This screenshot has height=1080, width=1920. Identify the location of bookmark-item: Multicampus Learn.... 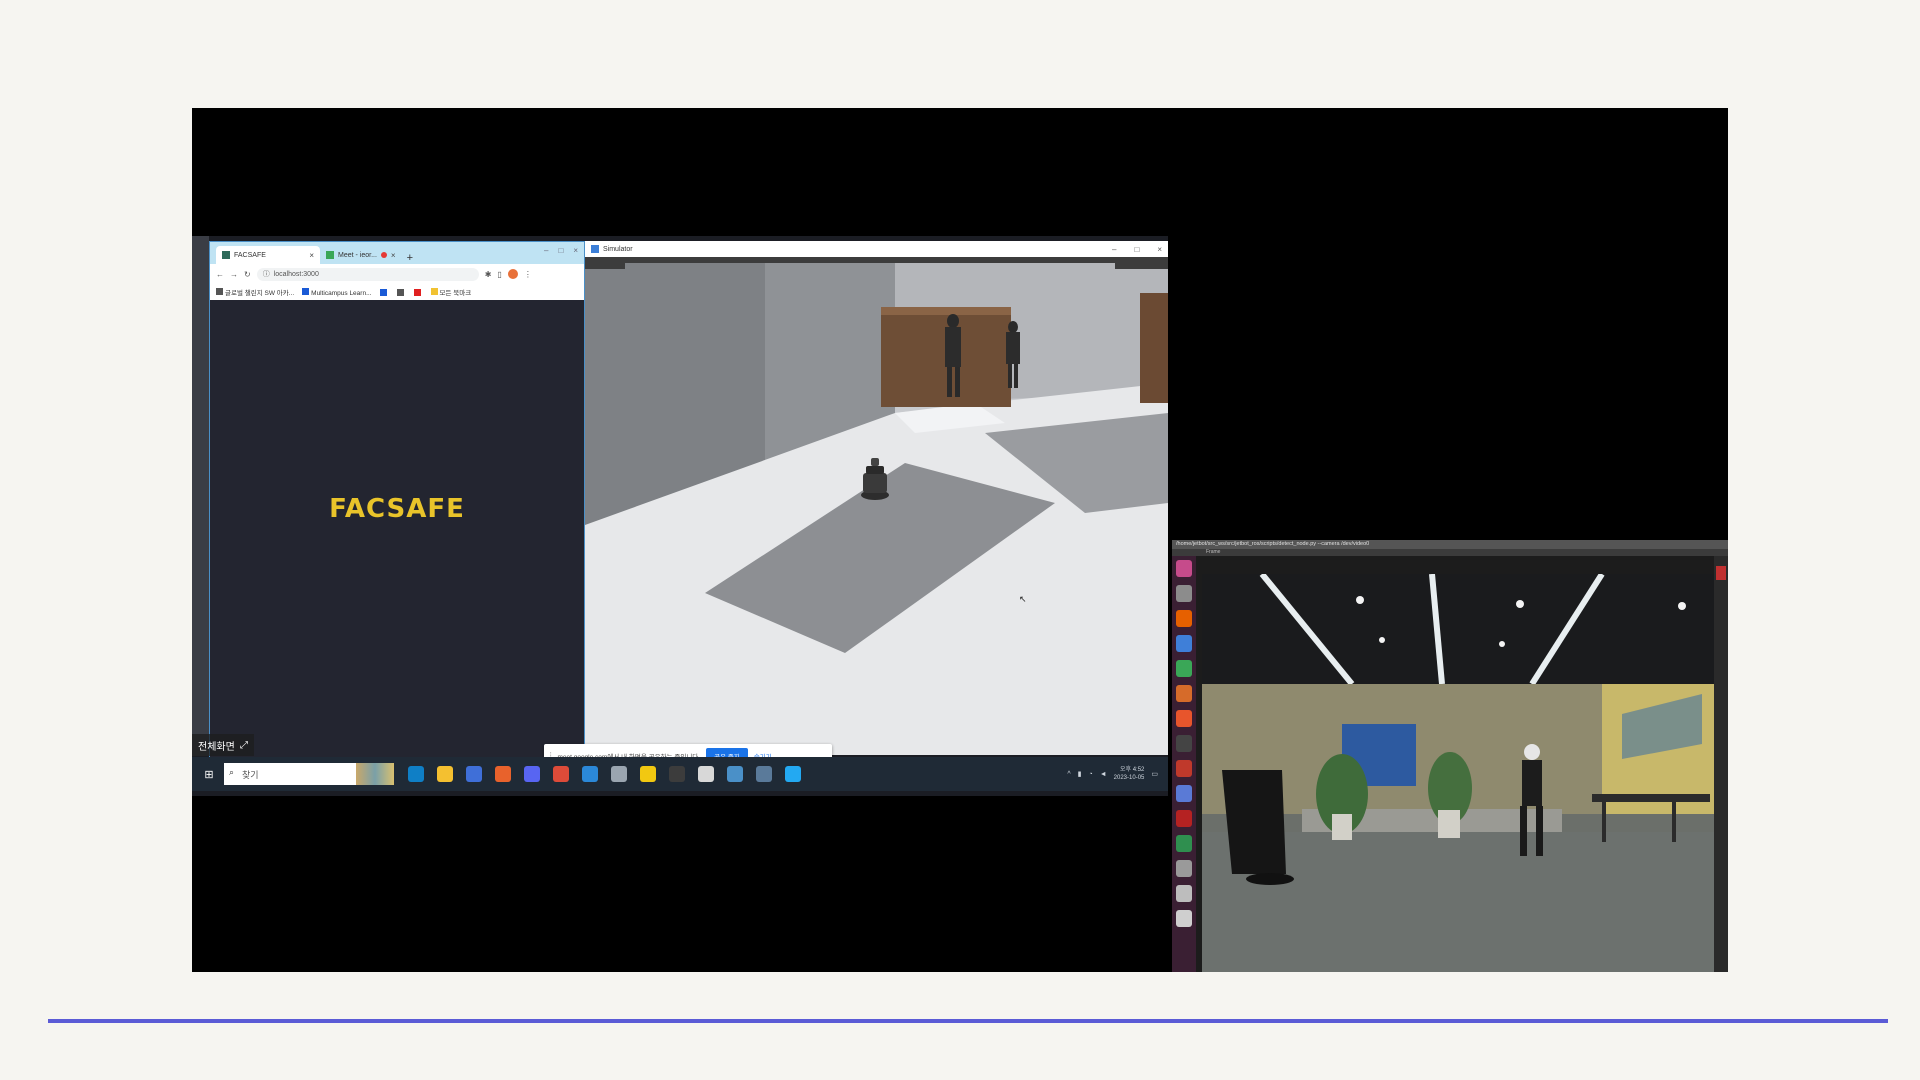
(337, 292).